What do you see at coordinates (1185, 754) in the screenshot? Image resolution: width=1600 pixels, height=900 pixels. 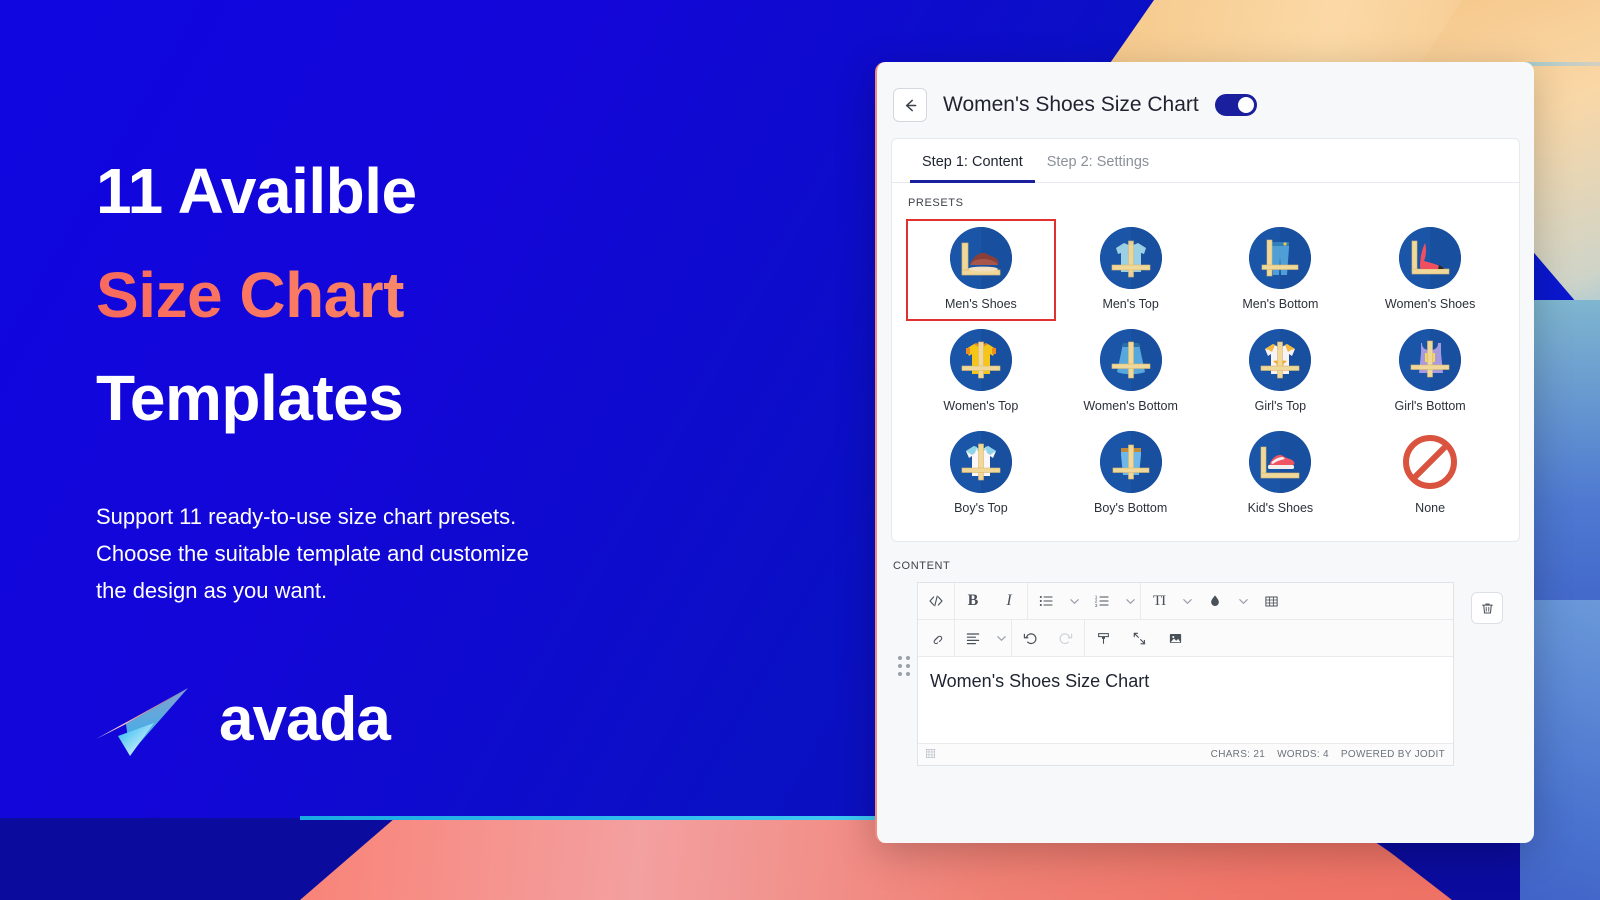 I see `editor-status-bar: CHARS: 21 WORDS: 4 POWERED BY JODIT` at bounding box center [1185, 754].